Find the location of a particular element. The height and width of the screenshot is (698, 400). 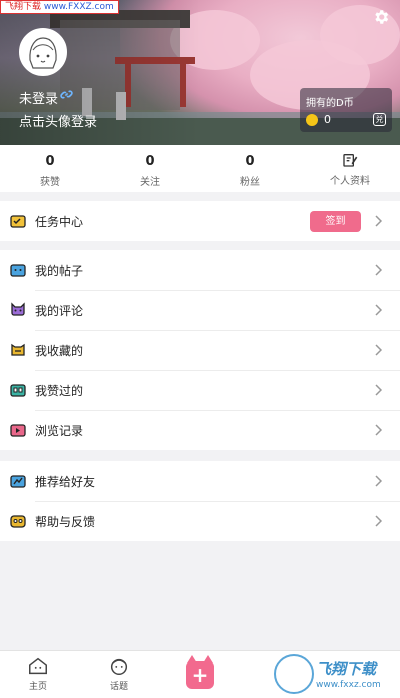

stat-following: 0 关注 is located at coordinates (150, 168).